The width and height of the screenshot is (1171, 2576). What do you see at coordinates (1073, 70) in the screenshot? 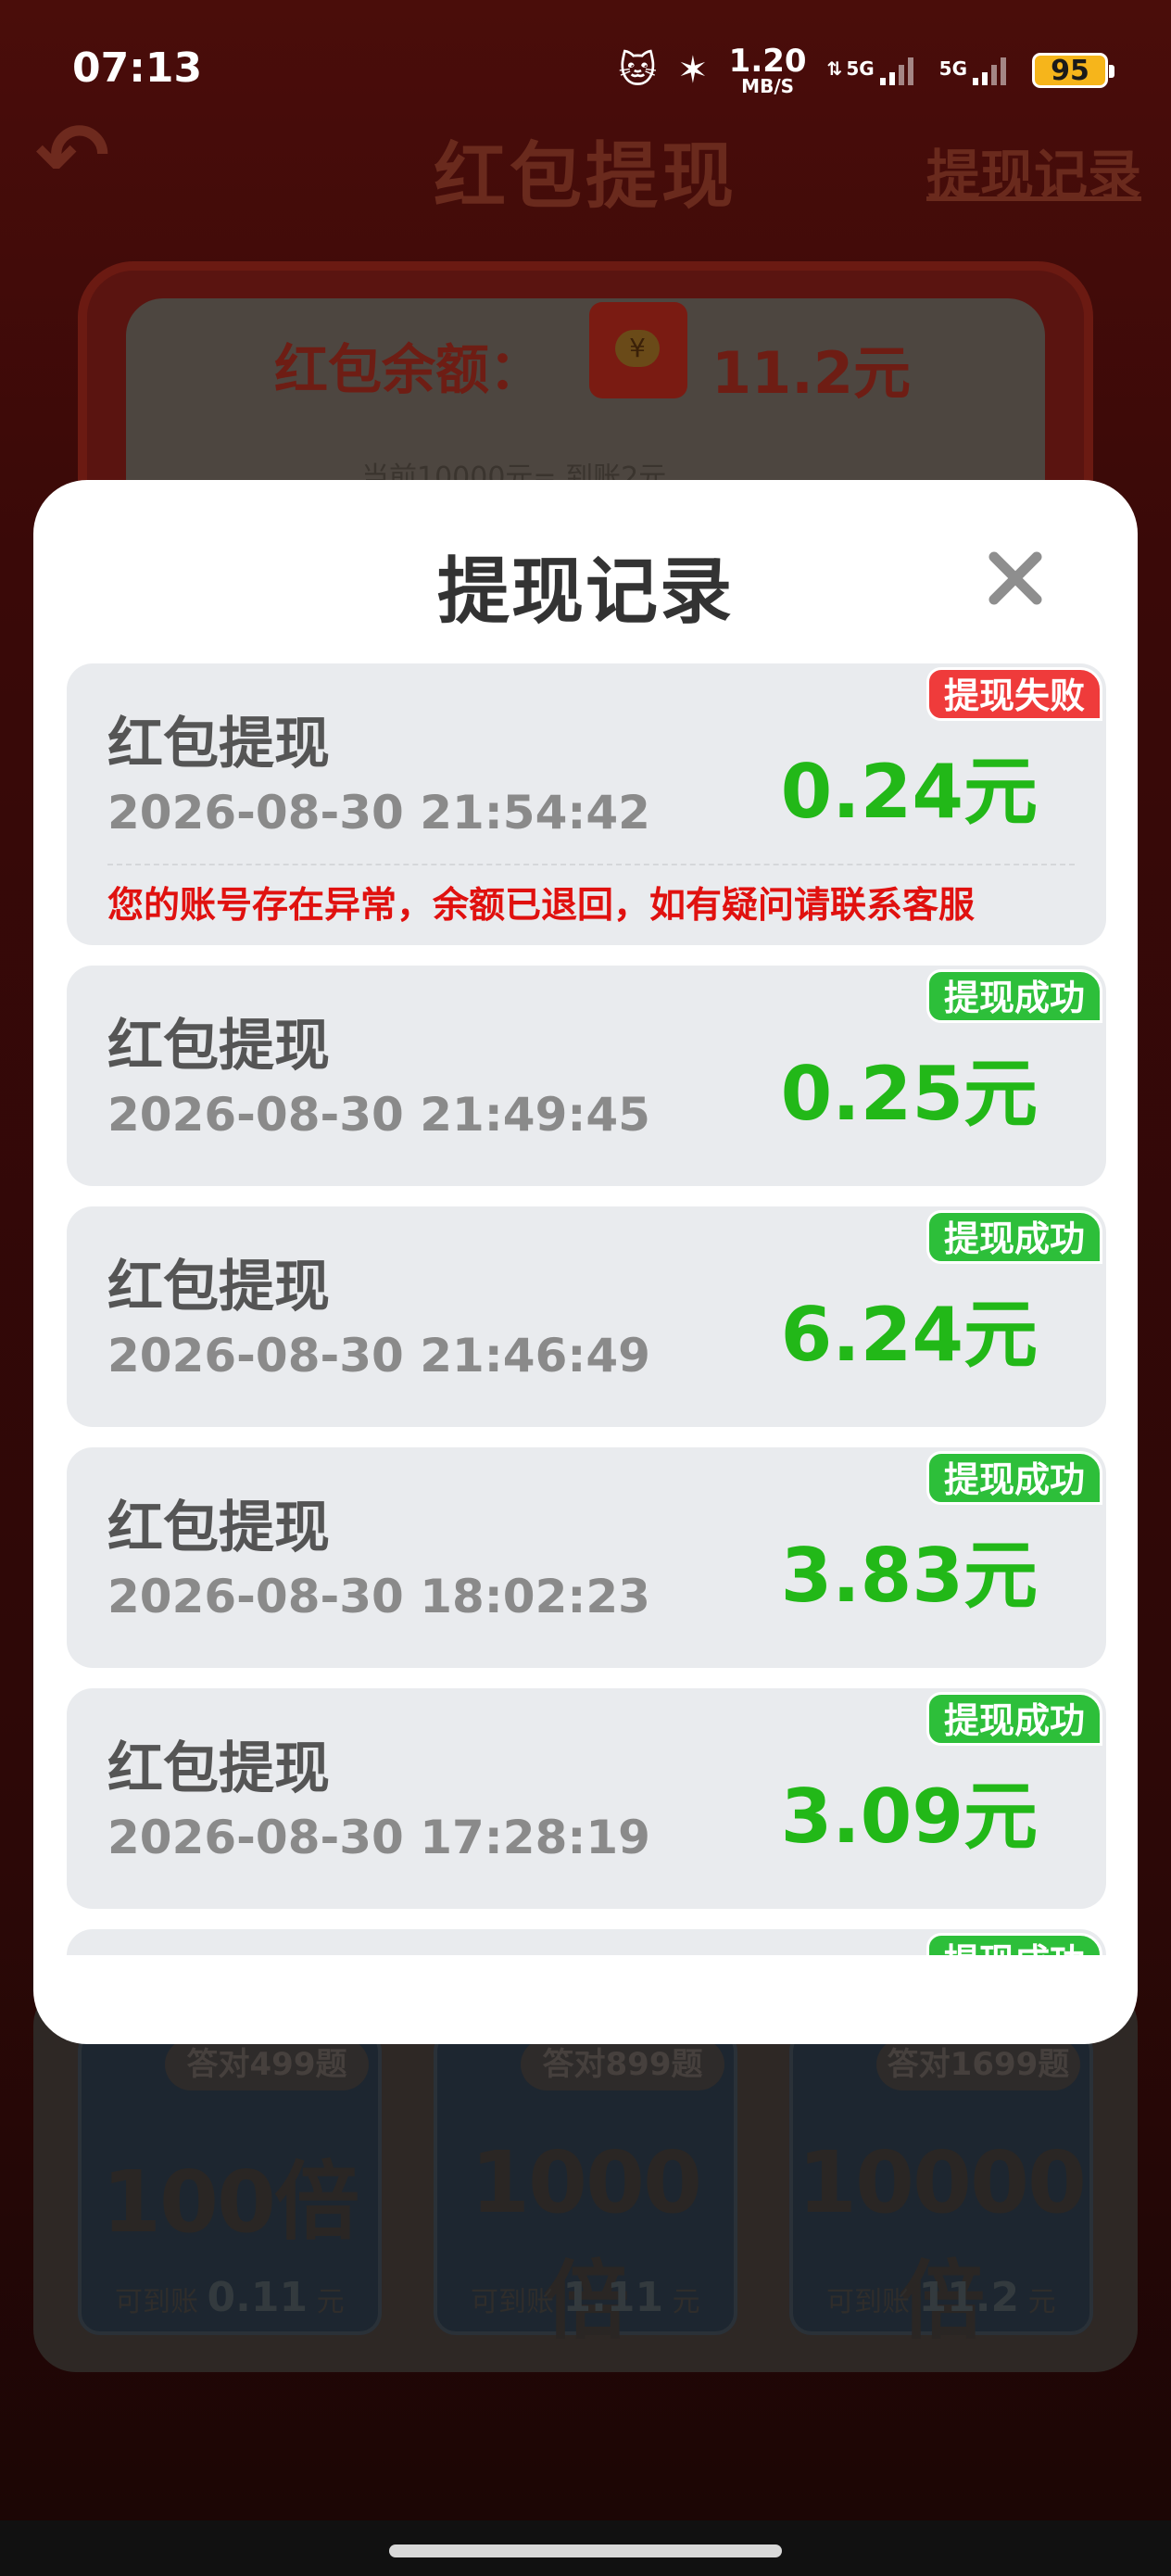
I see `battery-icon: 95` at bounding box center [1073, 70].